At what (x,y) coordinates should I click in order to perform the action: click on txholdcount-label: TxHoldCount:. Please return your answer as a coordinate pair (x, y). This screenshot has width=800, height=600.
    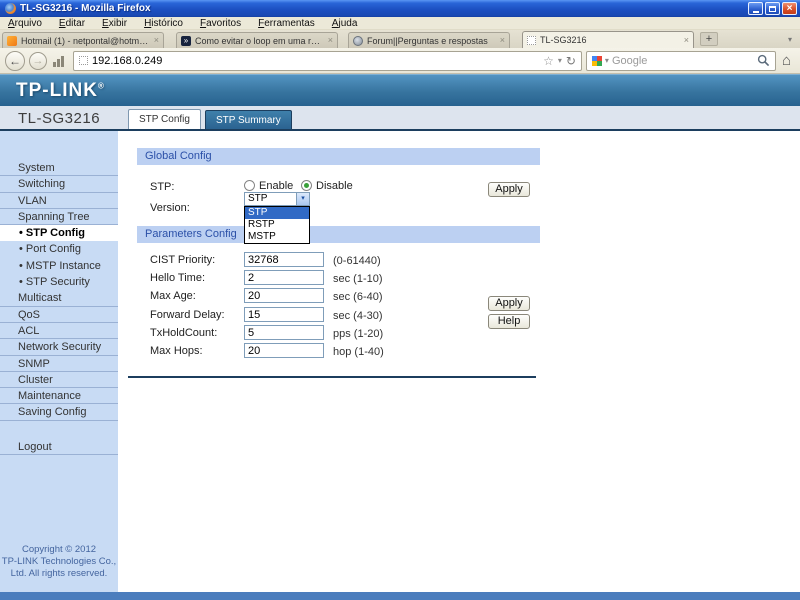
    Looking at the image, I should click on (184, 333).